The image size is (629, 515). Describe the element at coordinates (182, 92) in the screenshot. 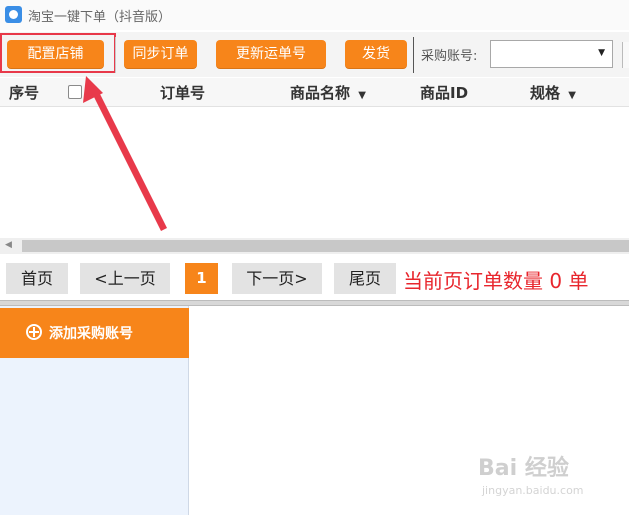

I see `column-header-order-no: 订单号` at that location.